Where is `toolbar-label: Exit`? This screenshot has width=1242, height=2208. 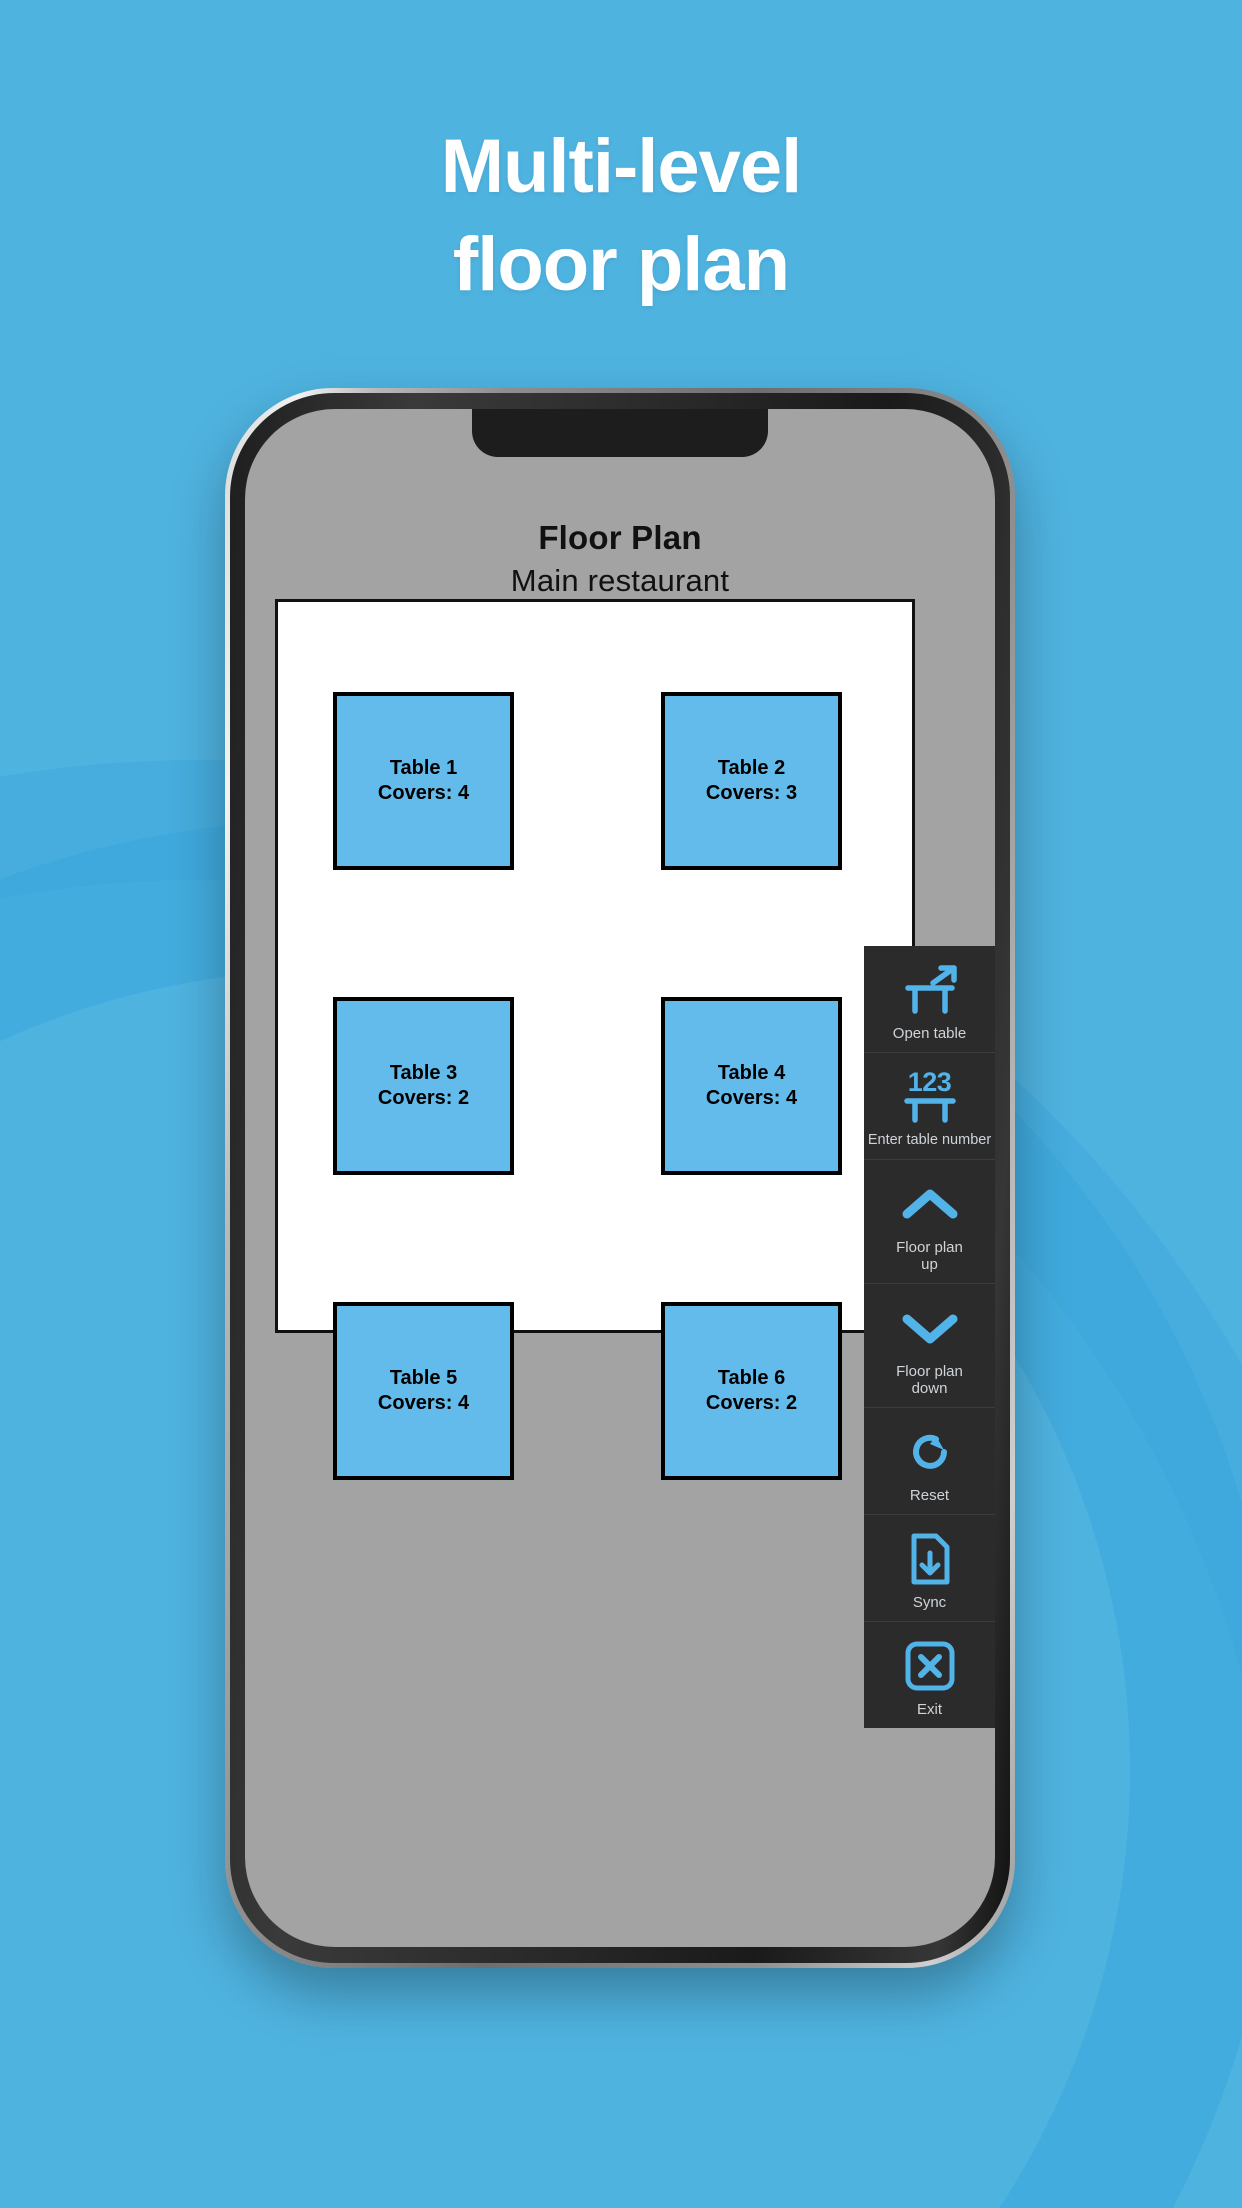
toolbar-label: Exit is located at coordinates (929, 1709).